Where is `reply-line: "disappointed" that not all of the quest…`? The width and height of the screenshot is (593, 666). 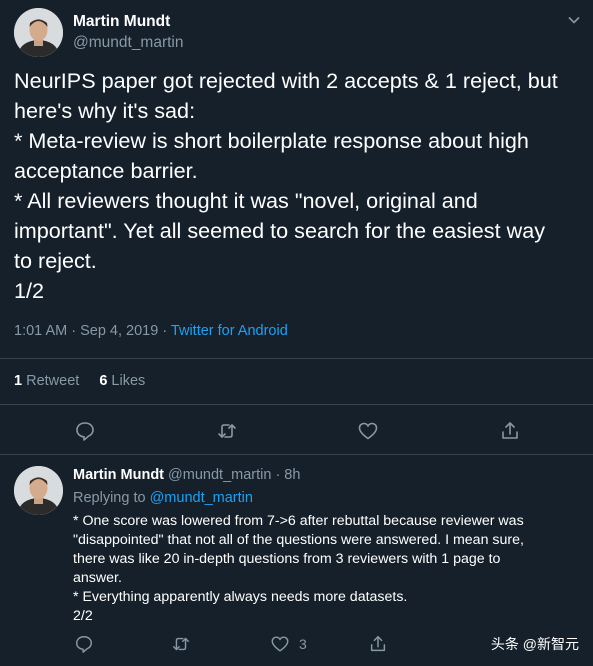
reply-line: "disappointed" that not all of the quest… is located at coordinates (298, 540).